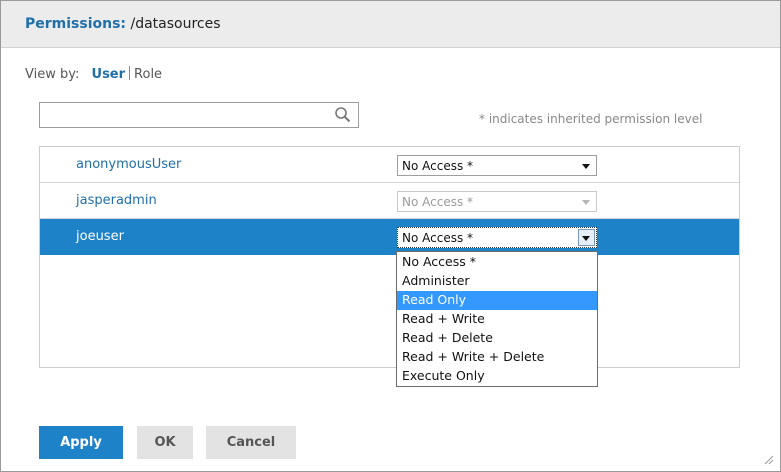  What do you see at coordinates (497, 338) in the screenshot?
I see `dropdown-option-read-delete: Read + Delete` at bounding box center [497, 338].